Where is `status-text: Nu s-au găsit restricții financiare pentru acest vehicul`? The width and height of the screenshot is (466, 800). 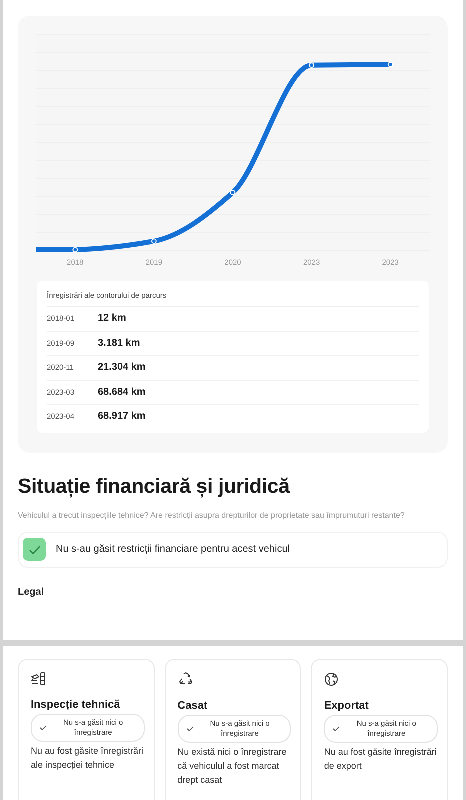 status-text: Nu s-au găsit restricții financiare pentru acest vehicul is located at coordinates (173, 549).